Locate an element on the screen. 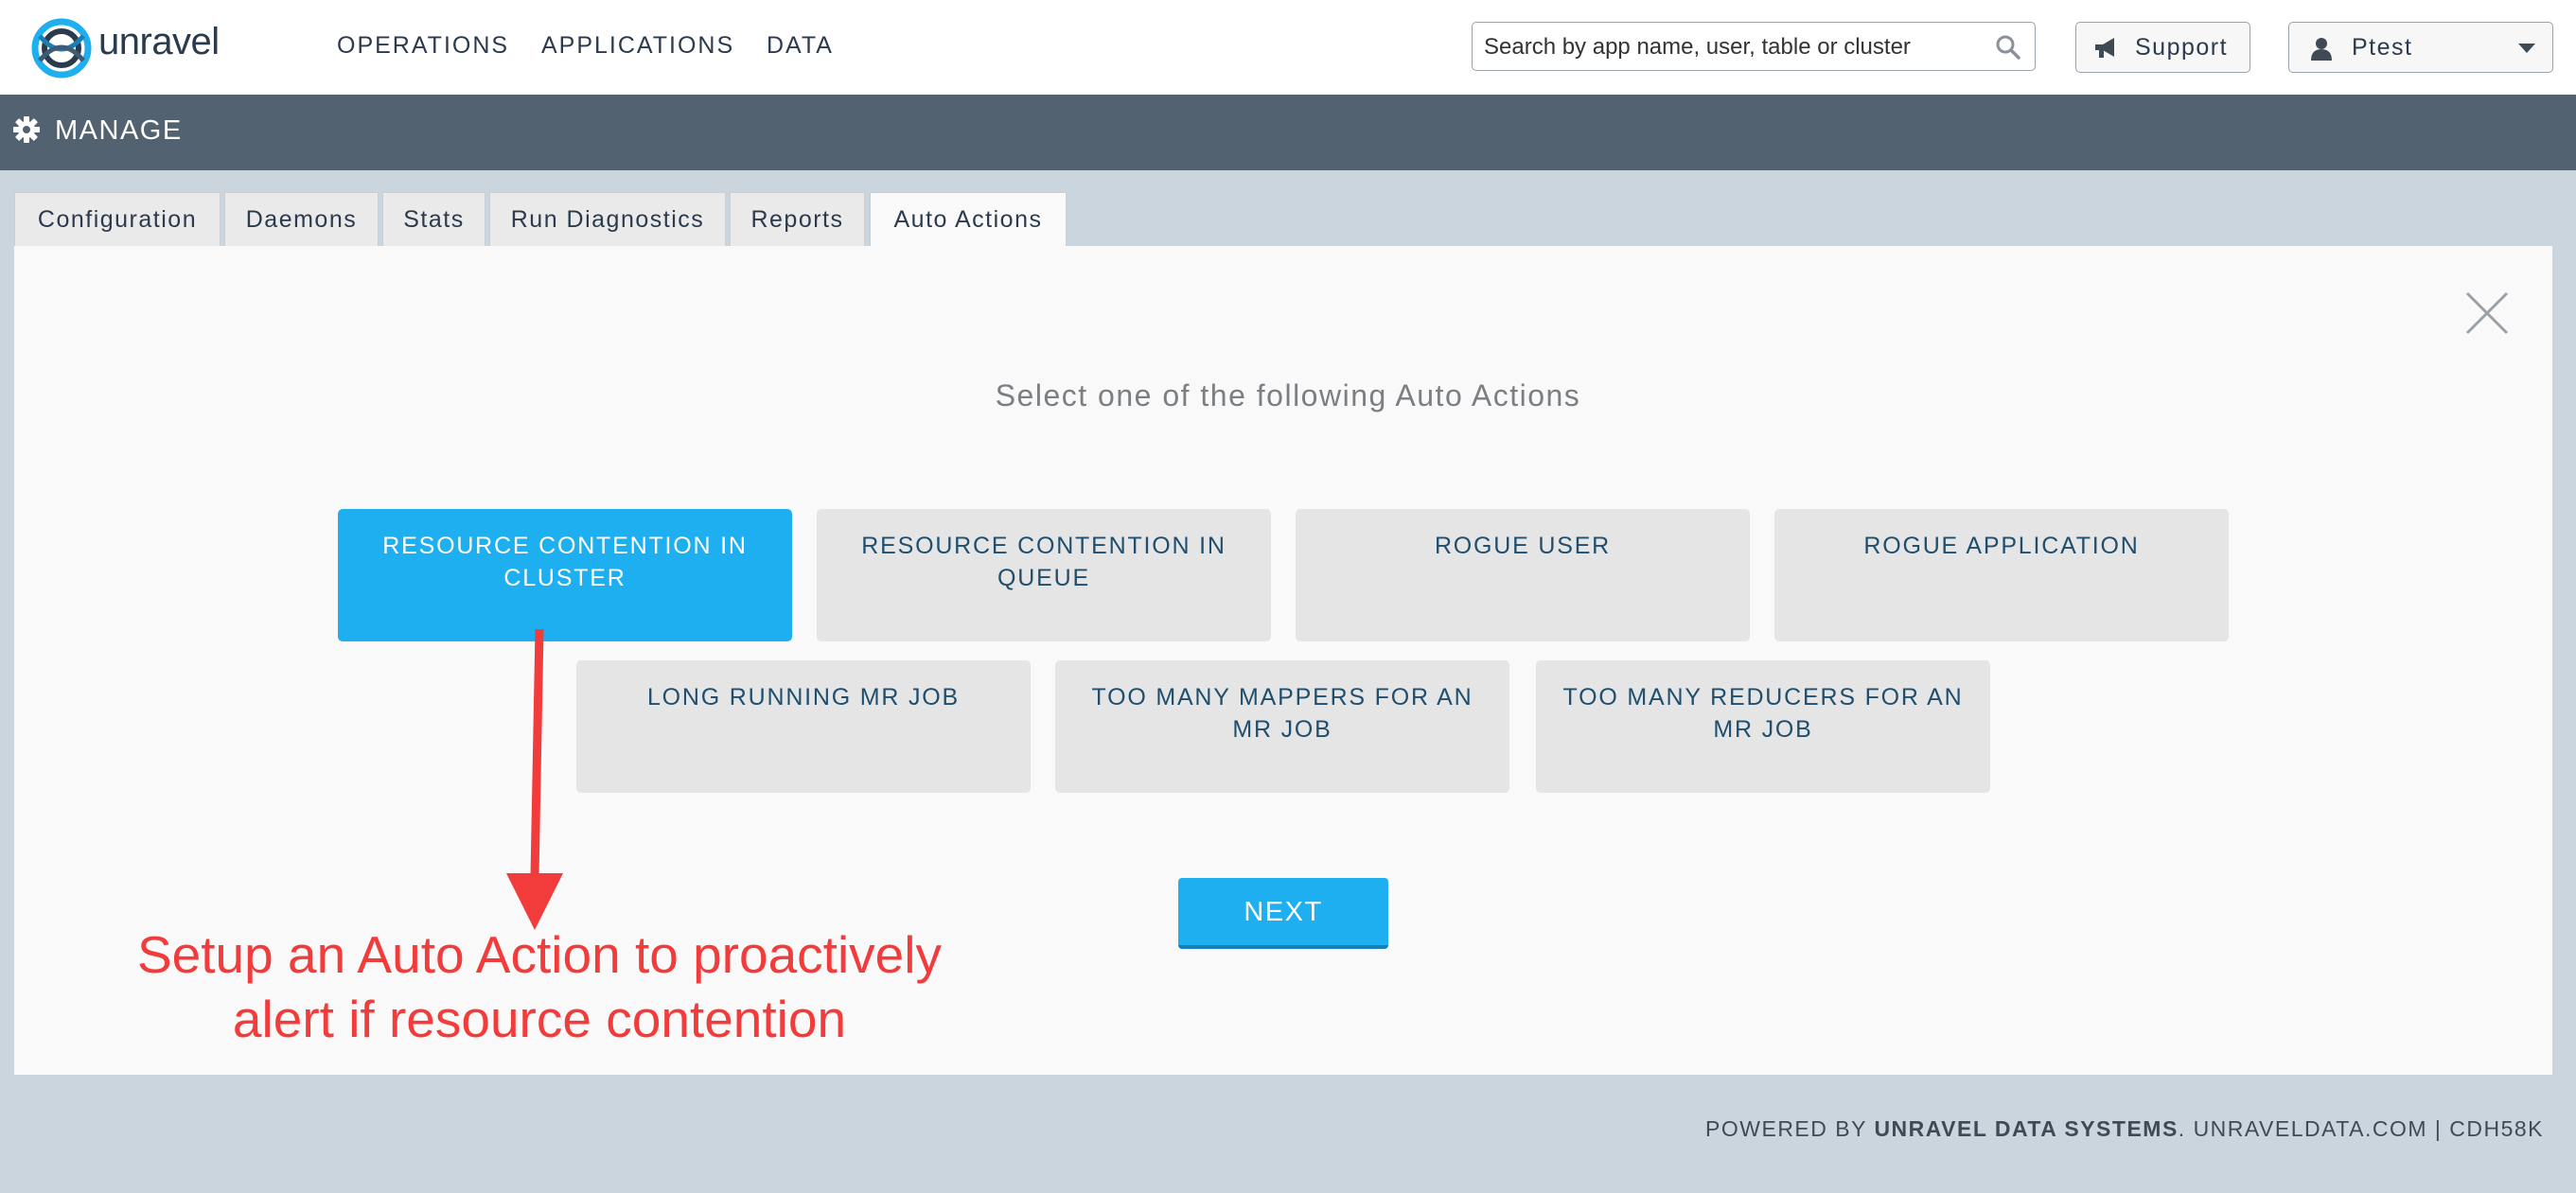 This screenshot has height=1193, width=2576. nav-applications: APPLICATIONS is located at coordinates (637, 46).